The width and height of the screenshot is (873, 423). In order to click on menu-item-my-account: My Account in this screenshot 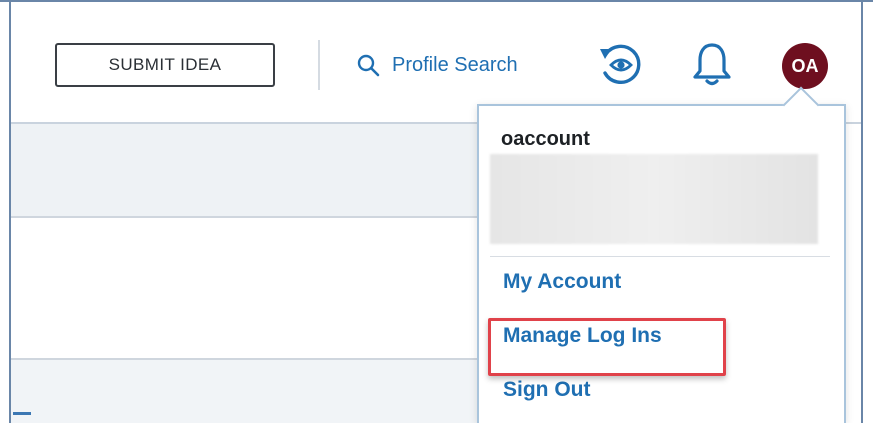, I will do `click(562, 282)`.